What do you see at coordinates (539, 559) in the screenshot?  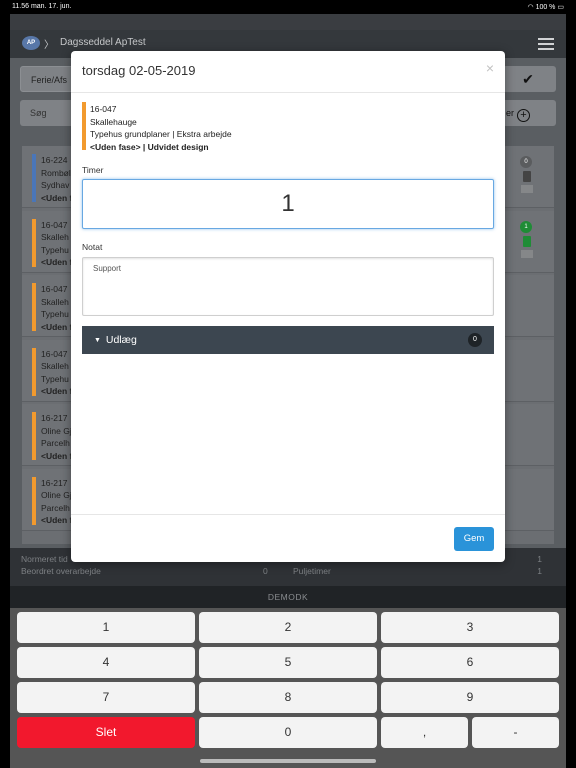 I see `normeret-value: 1` at bounding box center [539, 559].